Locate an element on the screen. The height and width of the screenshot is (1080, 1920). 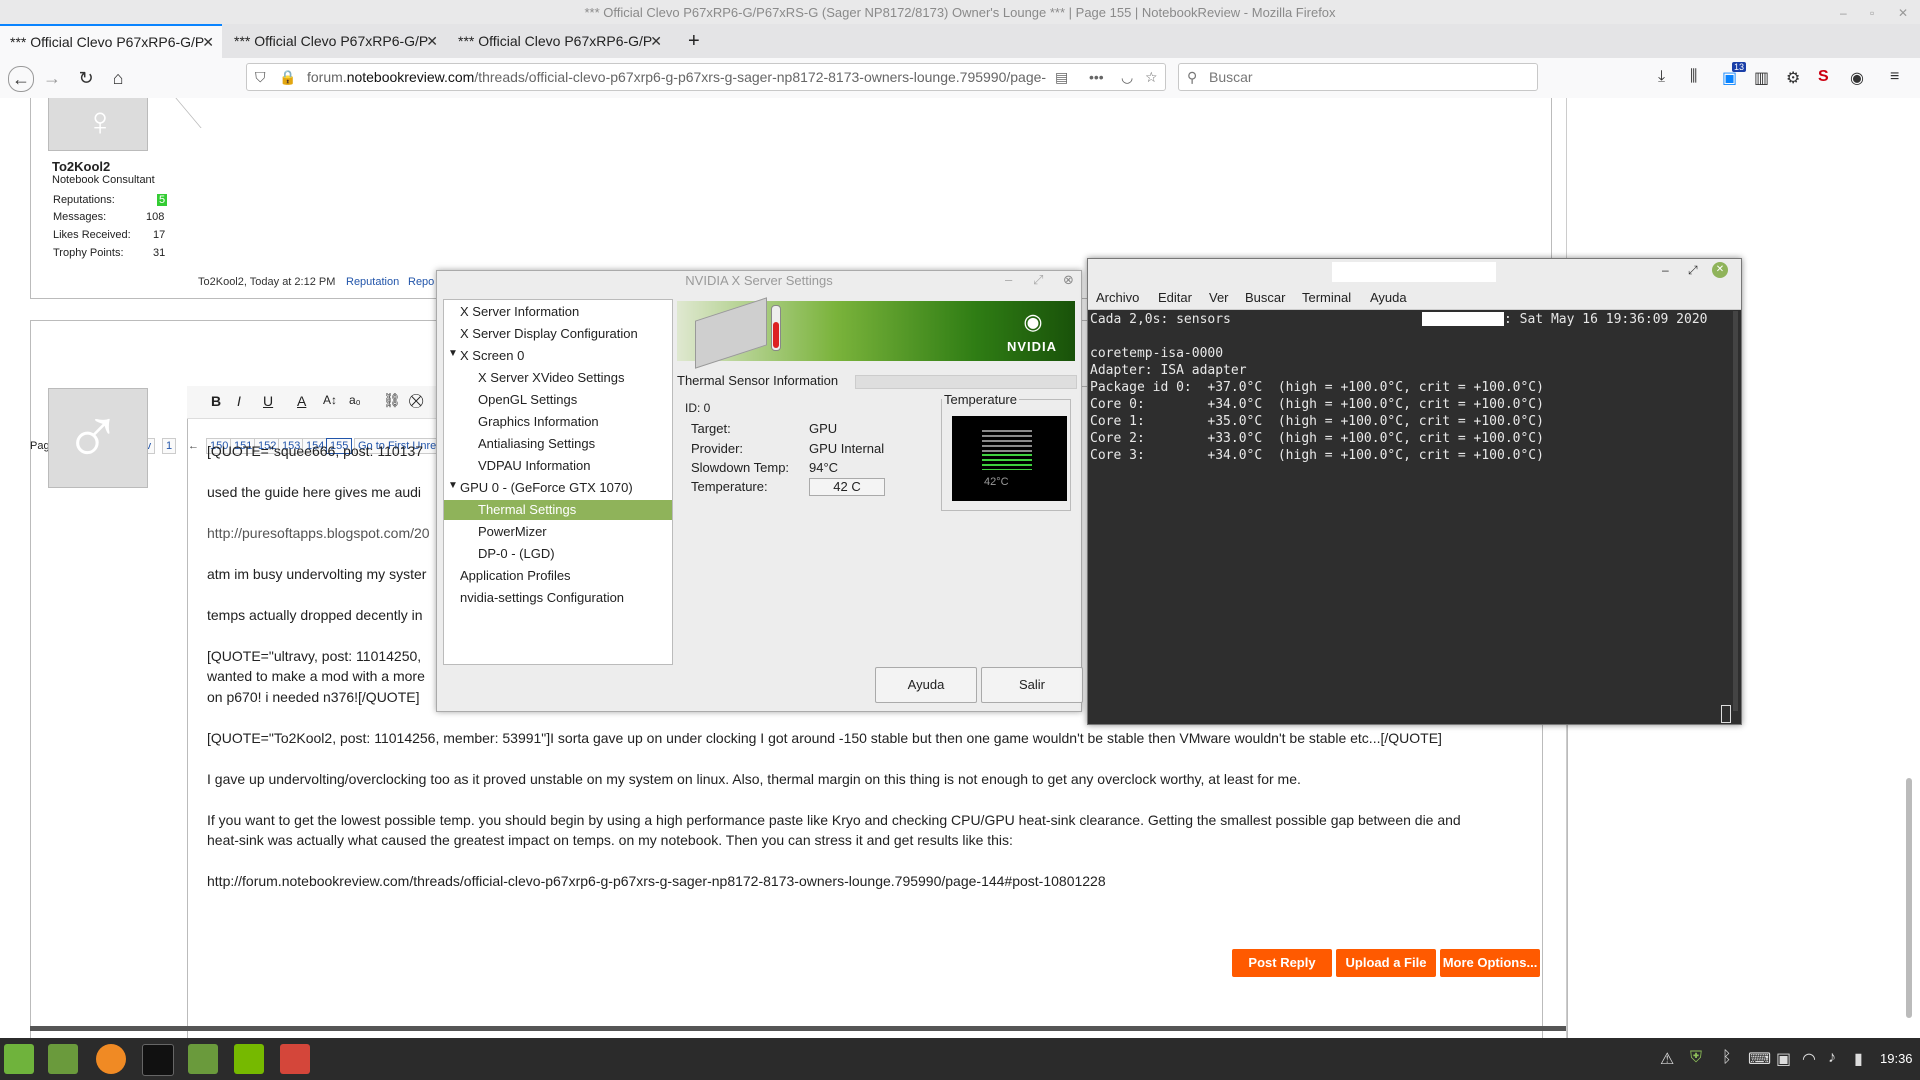
upload-file-button: Upload a File is located at coordinates (1386, 963).